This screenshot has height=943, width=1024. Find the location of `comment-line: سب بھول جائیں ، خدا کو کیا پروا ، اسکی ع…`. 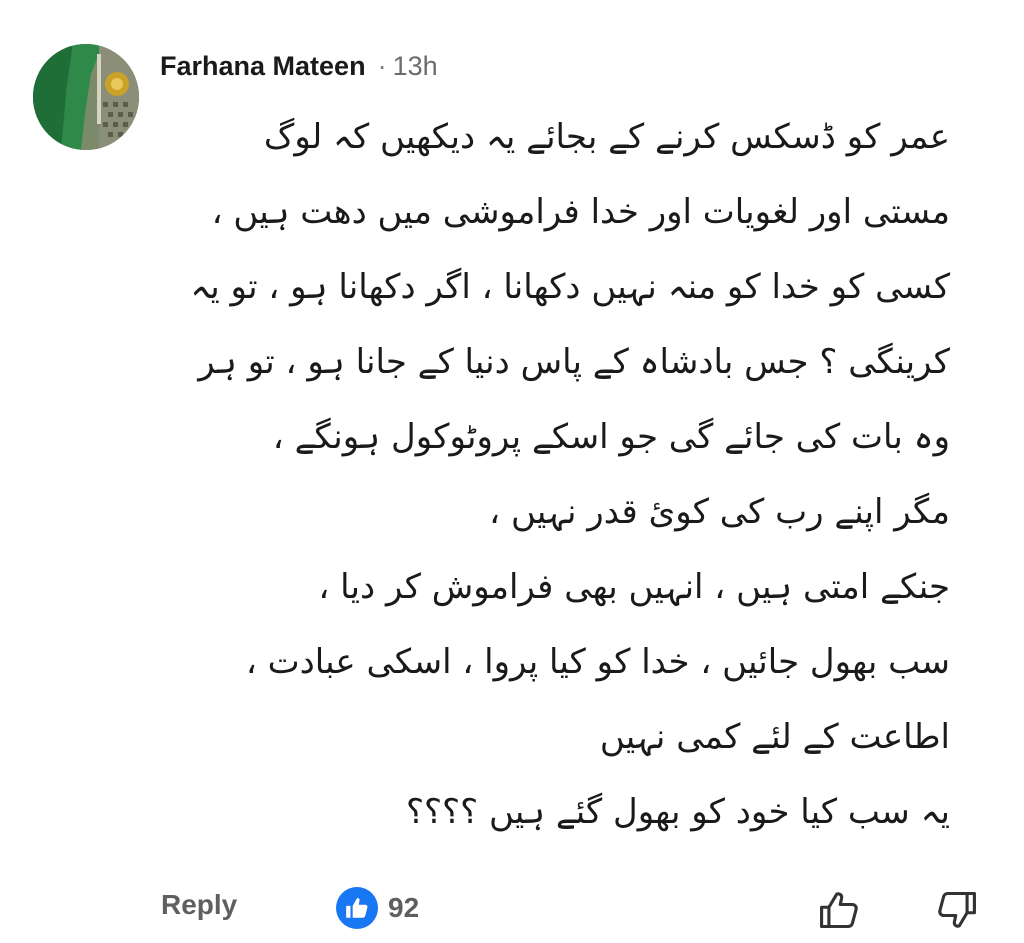

comment-line: سب بھول جائیں ، خدا کو کیا پروا ، اسکی ع… is located at coordinates (597, 662).